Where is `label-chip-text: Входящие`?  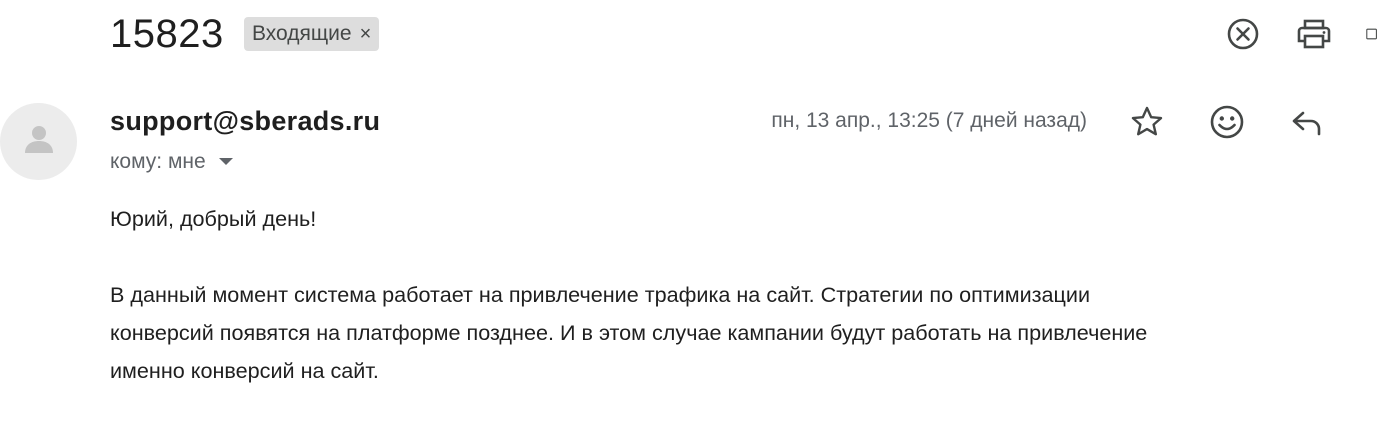
label-chip-text: Входящие is located at coordinates (302, 33).